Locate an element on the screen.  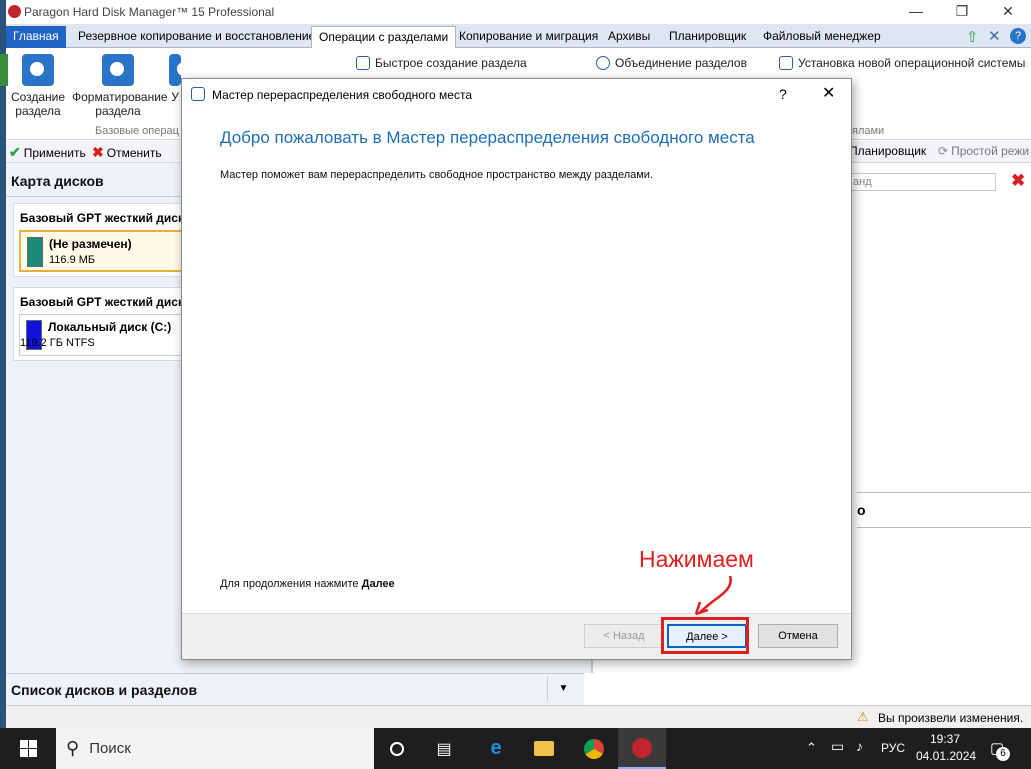
group-basic-label: Базовые операц is located at coordinates (137, 131).